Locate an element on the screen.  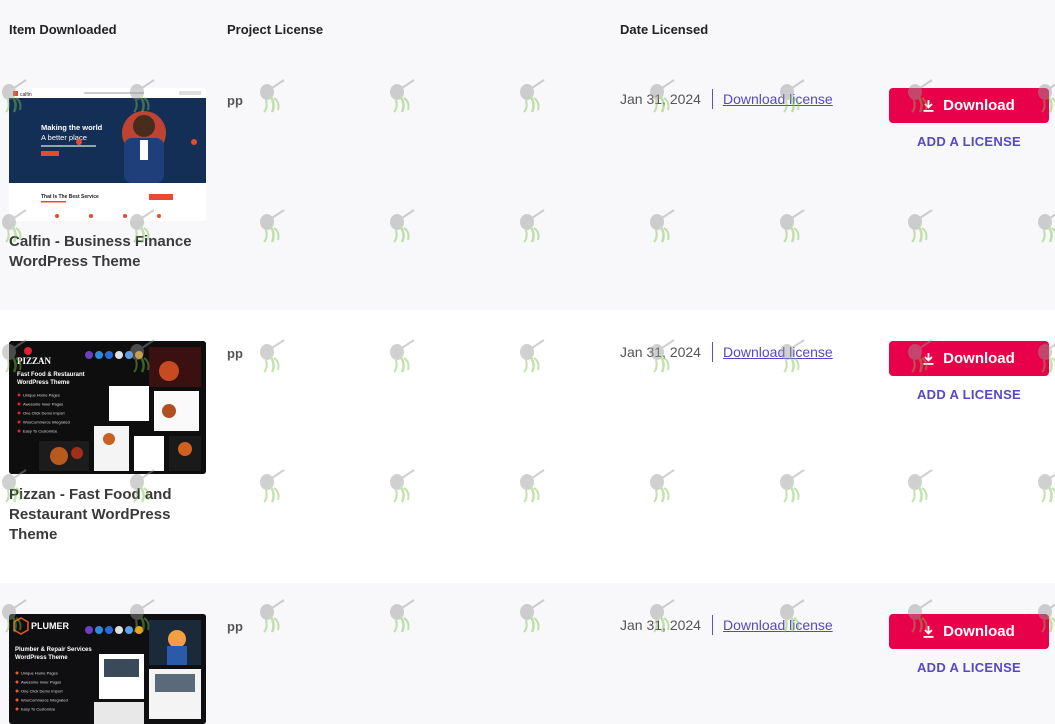
thumb-subhead: That Is The Best Service is located at coordinates (70, 197).